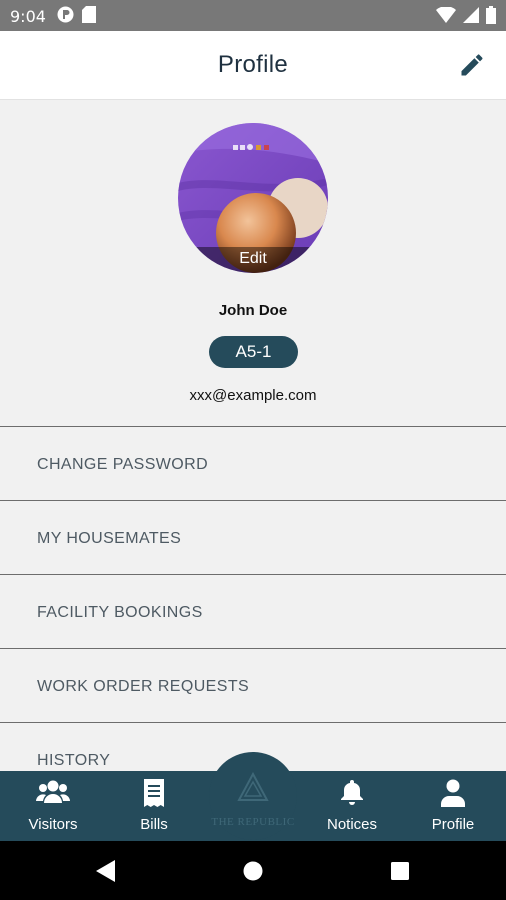 The image size is (506, 900). Describe the element at coordinates (253, 786) in the screenshot. I see `republic-logo-icon` at that location.